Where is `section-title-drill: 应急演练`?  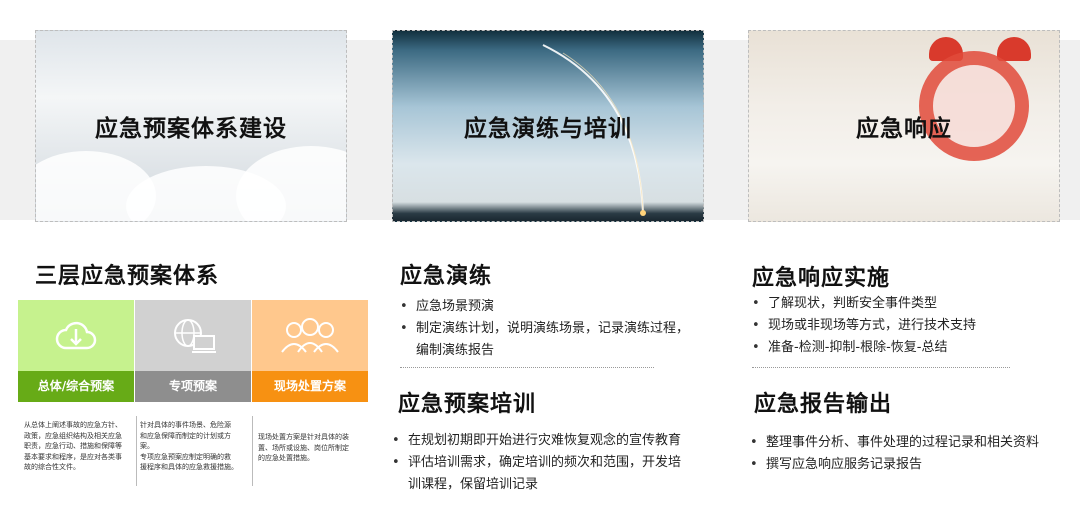 section-title-drill: 应急演练 is located at coordinates (446, 276).